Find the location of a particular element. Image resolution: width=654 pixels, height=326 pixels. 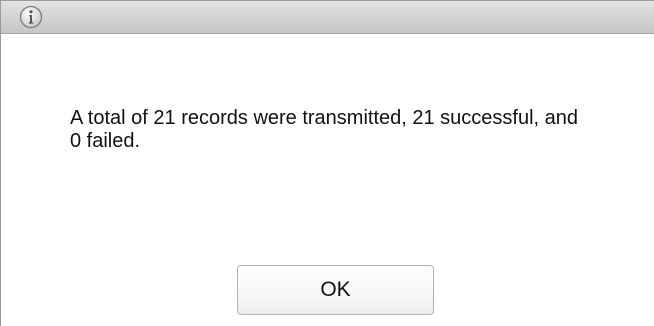

dialog-titlebar is located at coordinates (327, 17).